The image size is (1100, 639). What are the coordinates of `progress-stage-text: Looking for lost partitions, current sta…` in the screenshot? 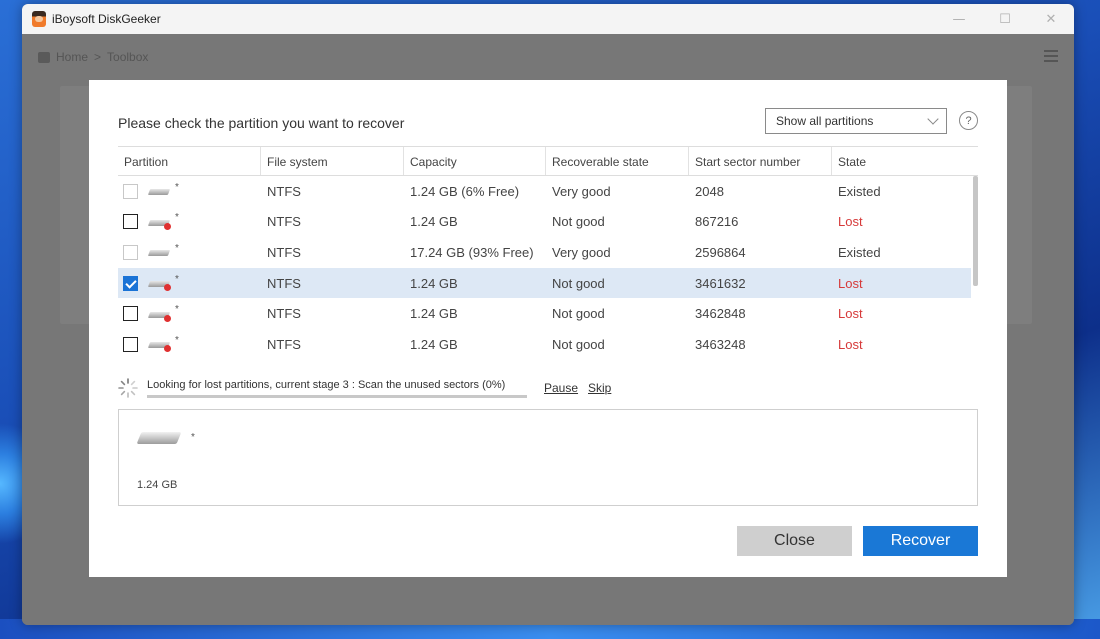 It's located at (313, 385).